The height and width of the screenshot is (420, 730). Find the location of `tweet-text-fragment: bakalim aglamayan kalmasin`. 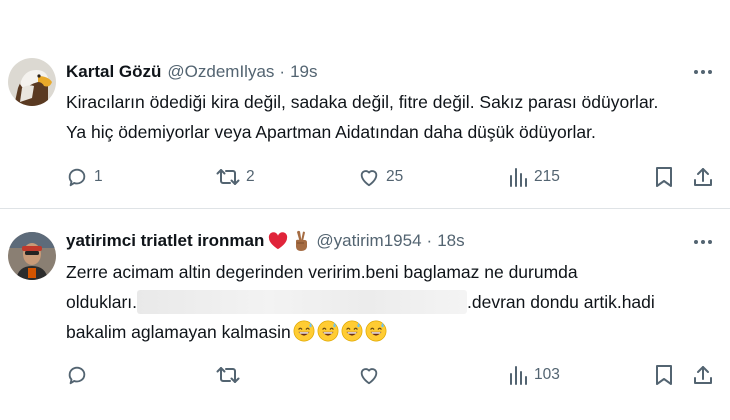

tweet-text-fragment: bakalim aglamayan kalmasin is located at coordinates (178, 332).